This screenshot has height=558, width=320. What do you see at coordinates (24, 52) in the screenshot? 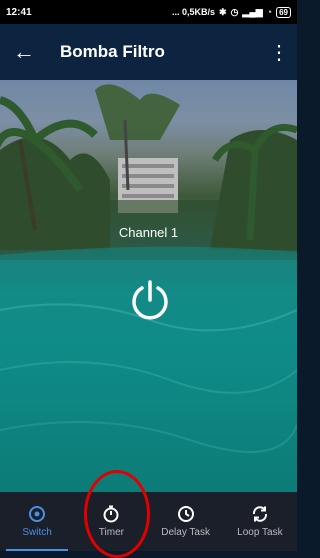
I see `back-arrow-icon: ←` at bounding box center [24, 52].